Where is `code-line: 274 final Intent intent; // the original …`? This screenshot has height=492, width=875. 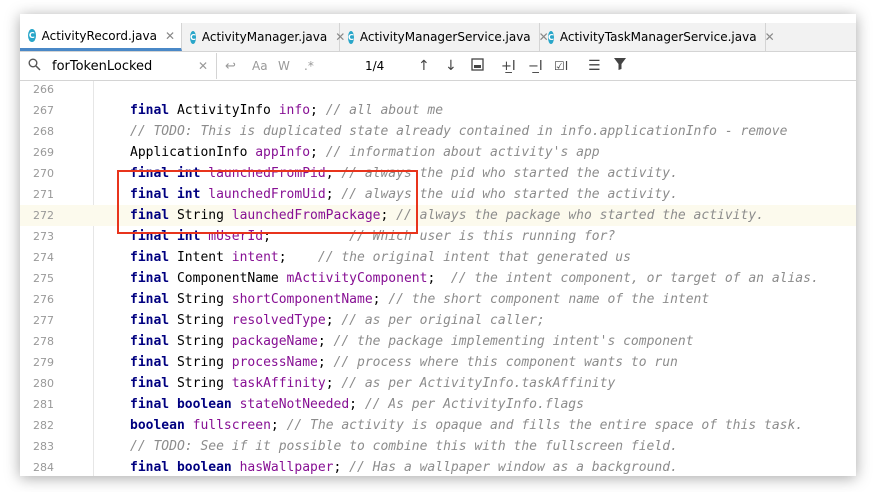 code-line: 274 final Intent intent; // the original … is located at coordinates (438, 257).